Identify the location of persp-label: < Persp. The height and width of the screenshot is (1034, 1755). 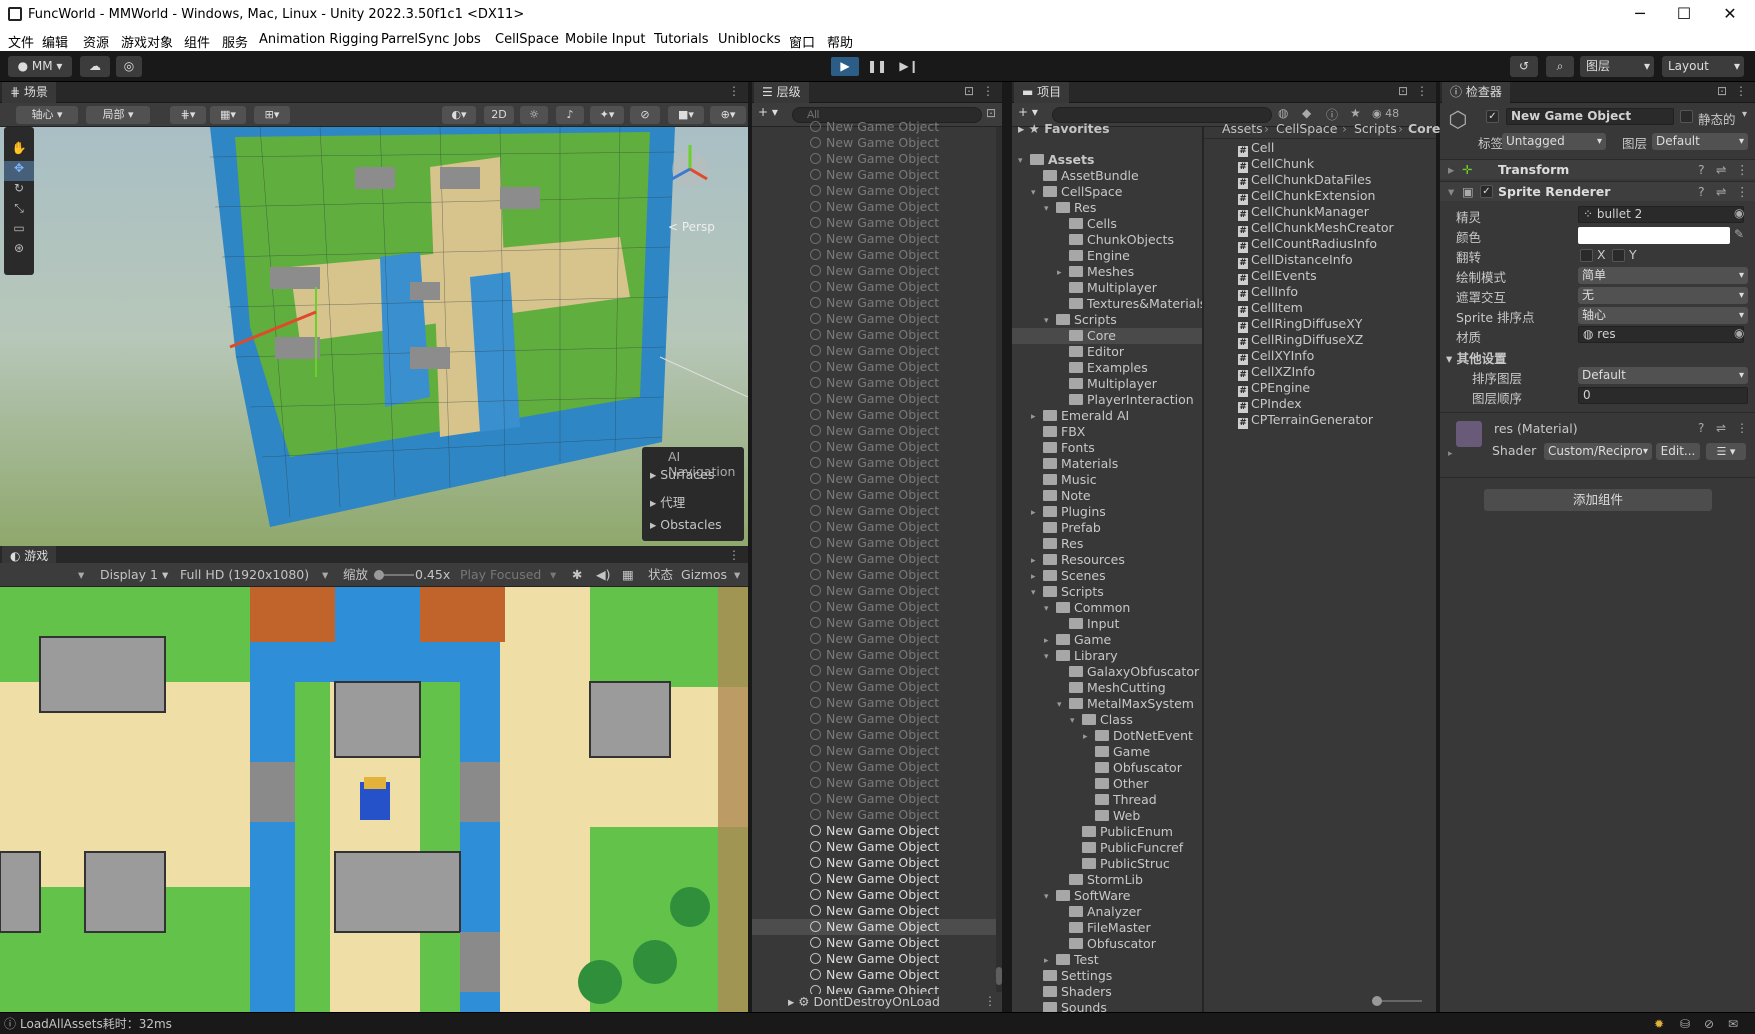
(691, 227).